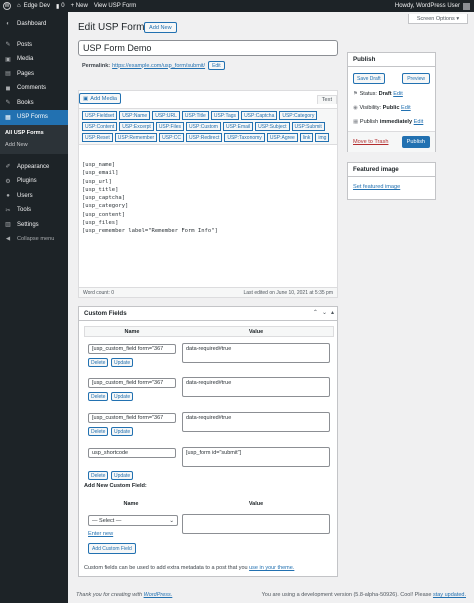  Describe the element at coordinates (8, 167) in the screenshot. I see `appearance-icon: ✐` at that location.